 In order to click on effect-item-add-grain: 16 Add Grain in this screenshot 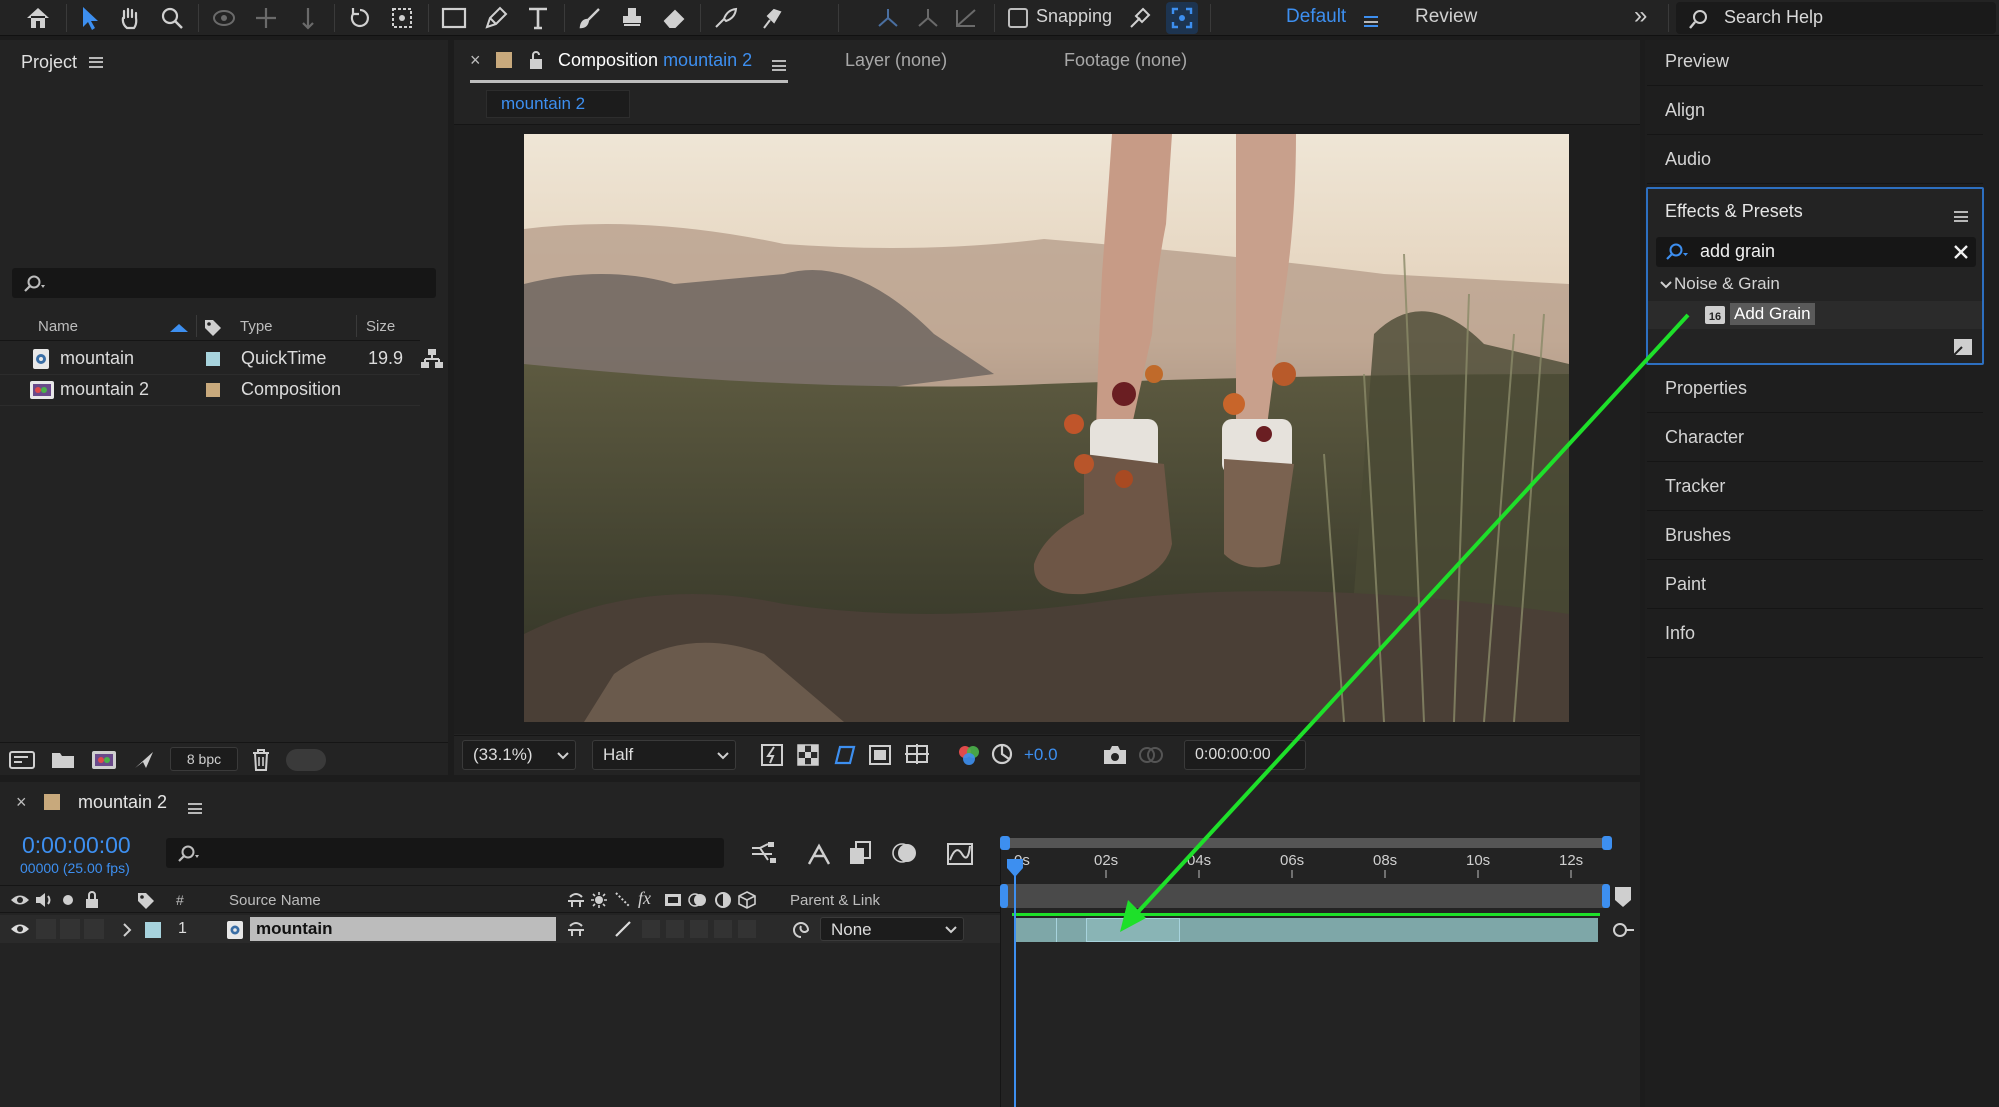, I will do `click(1815, 315)`.